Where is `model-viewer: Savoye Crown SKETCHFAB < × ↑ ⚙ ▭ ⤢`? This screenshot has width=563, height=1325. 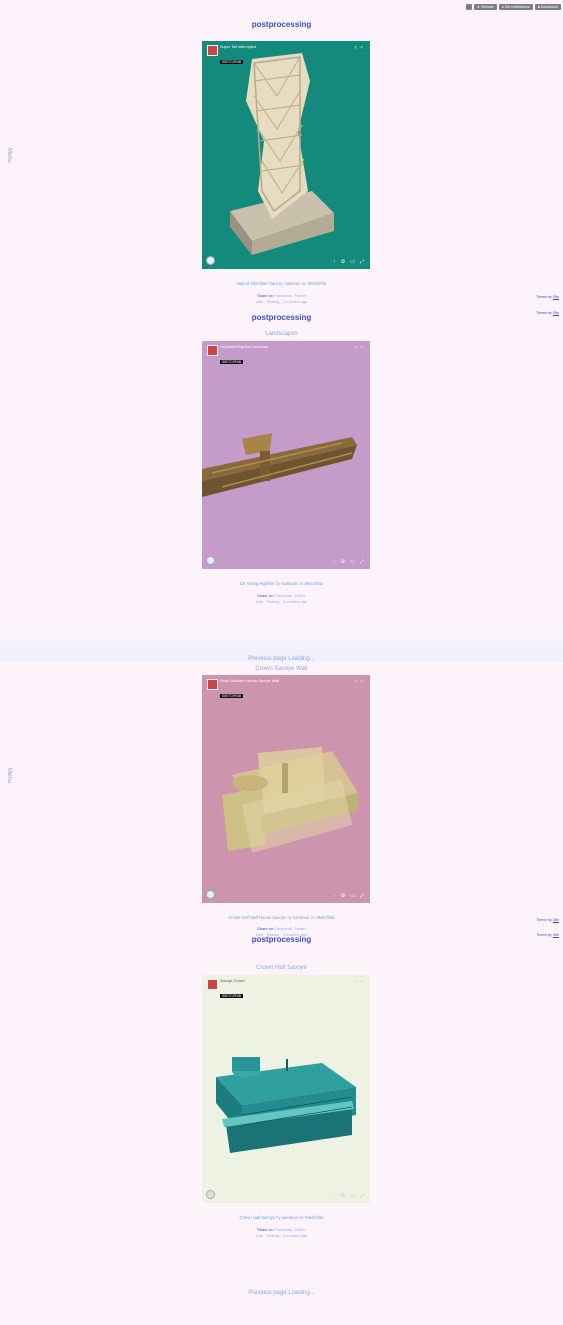 model-viewer: Savoye Crown SKETCHFAB < × ↑ ⚙ ▭ ⤢ is located at coordinates (286, 1089).